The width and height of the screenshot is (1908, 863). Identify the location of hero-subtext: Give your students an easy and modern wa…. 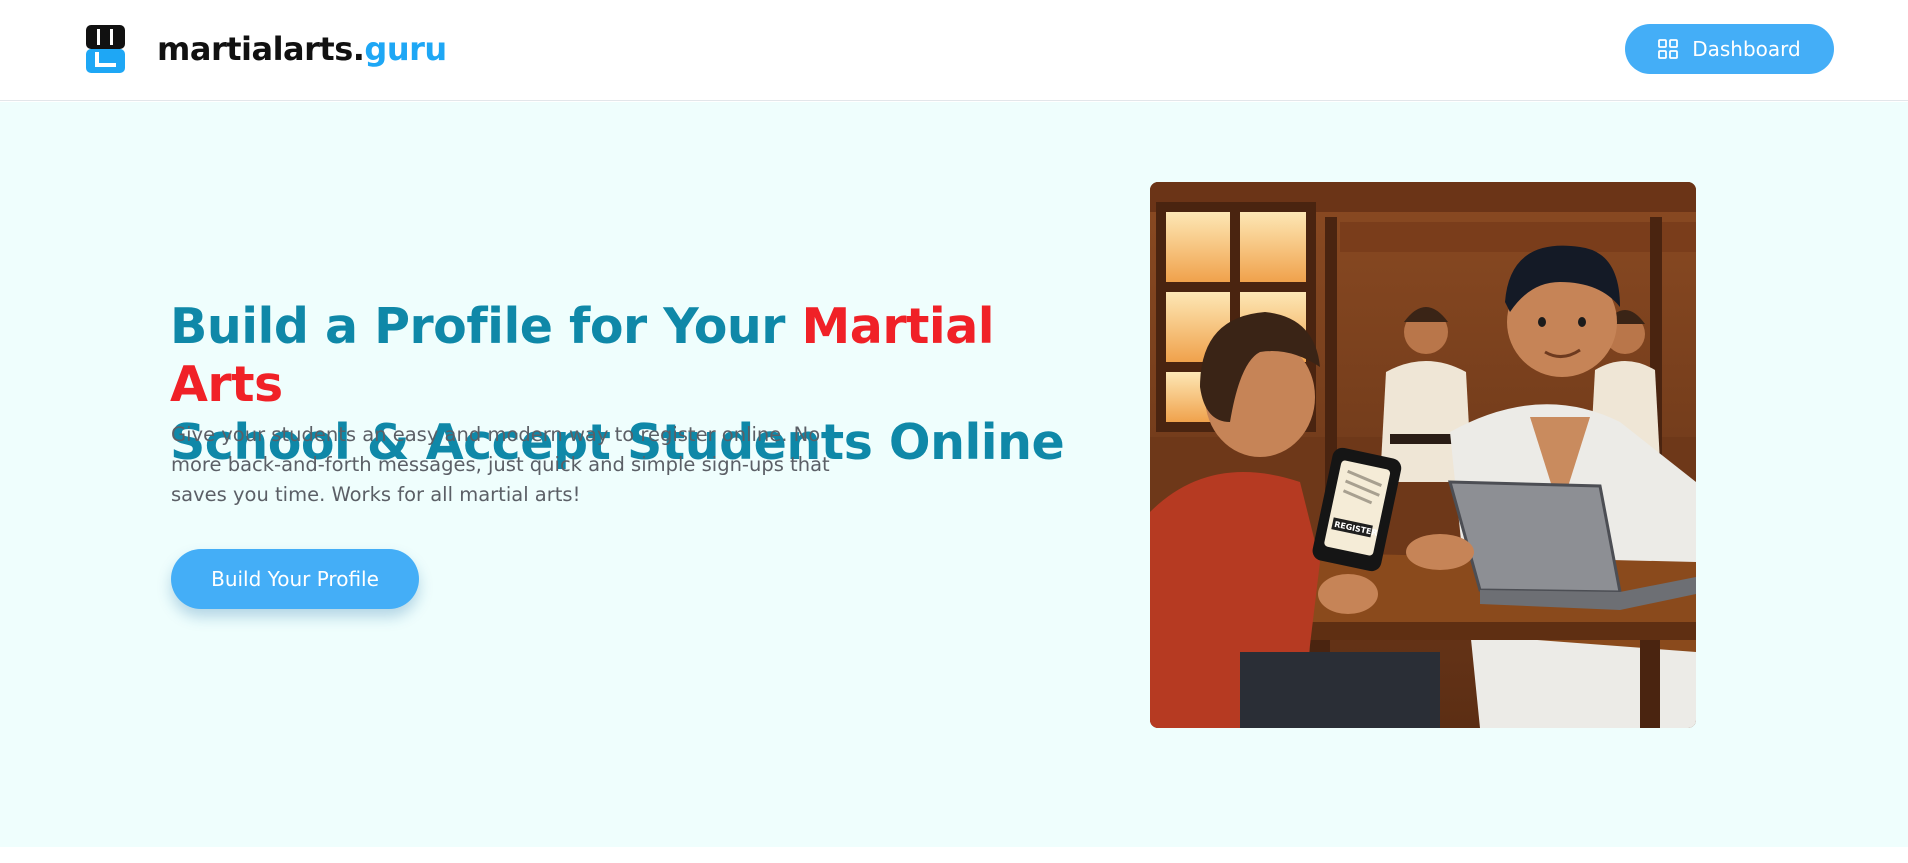
(500, 464).